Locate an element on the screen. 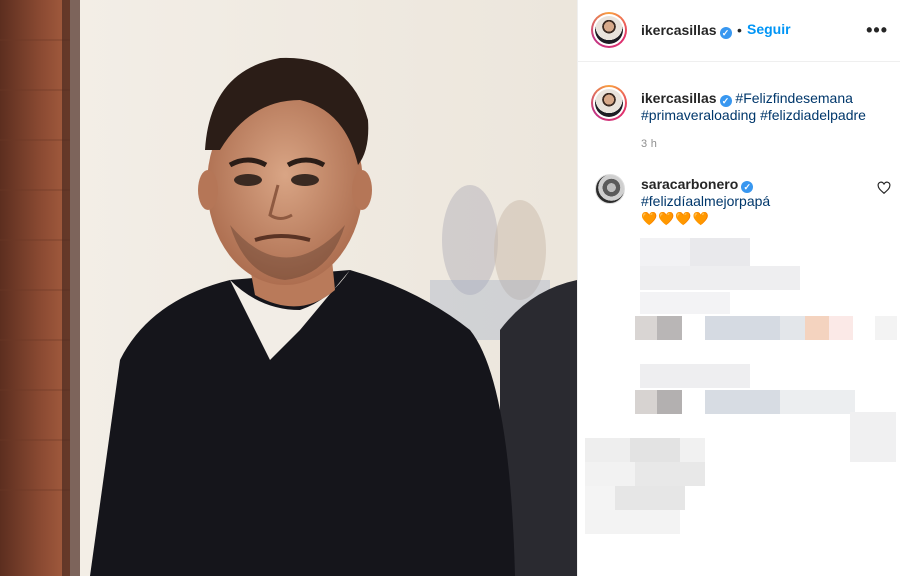  more-options-icon: ••• is located at coordinates (877, 30).